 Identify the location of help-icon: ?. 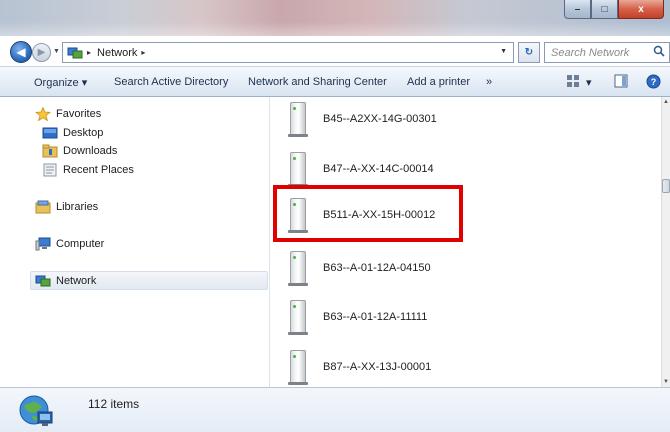
(653, 83).